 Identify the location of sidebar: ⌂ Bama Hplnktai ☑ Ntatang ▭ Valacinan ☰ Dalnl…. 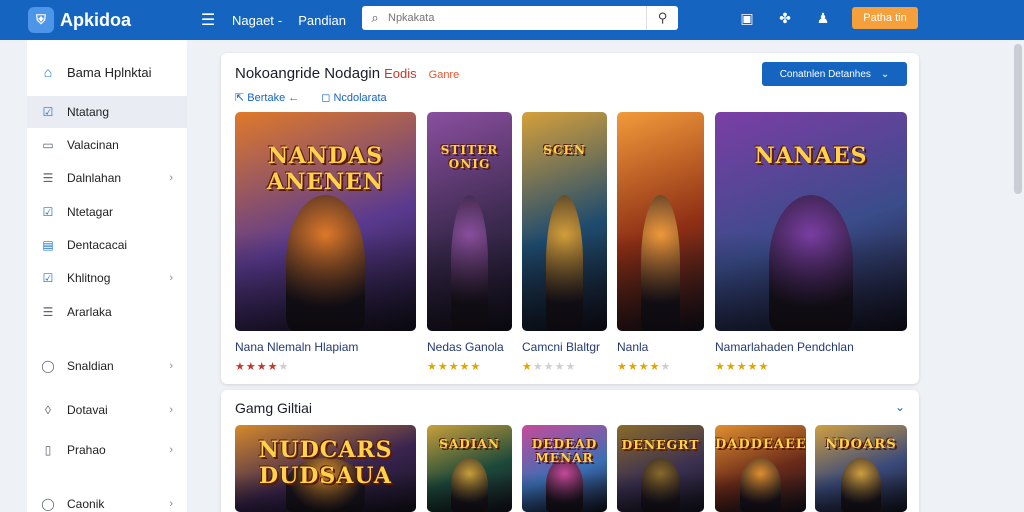
(107, 276).